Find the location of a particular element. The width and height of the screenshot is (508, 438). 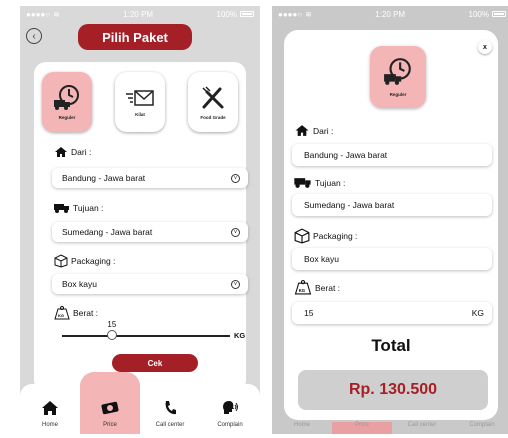

berat-unit: KG is located at coordinates (477, 313).